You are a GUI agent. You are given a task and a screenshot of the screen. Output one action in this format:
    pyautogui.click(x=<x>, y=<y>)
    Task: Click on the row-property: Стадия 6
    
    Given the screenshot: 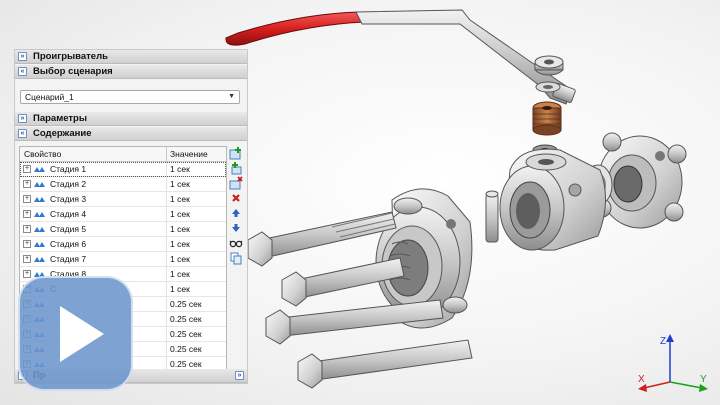 What is the action you would take?
    pyautogui.click(x=68, y=244)
    